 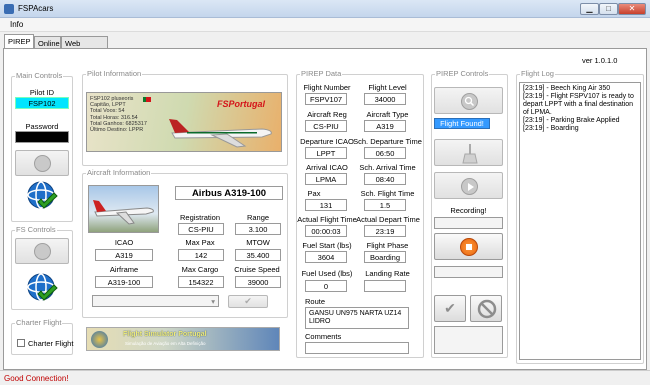 I want to click on charter-flight-checkbox, so click(x=21, y=343).